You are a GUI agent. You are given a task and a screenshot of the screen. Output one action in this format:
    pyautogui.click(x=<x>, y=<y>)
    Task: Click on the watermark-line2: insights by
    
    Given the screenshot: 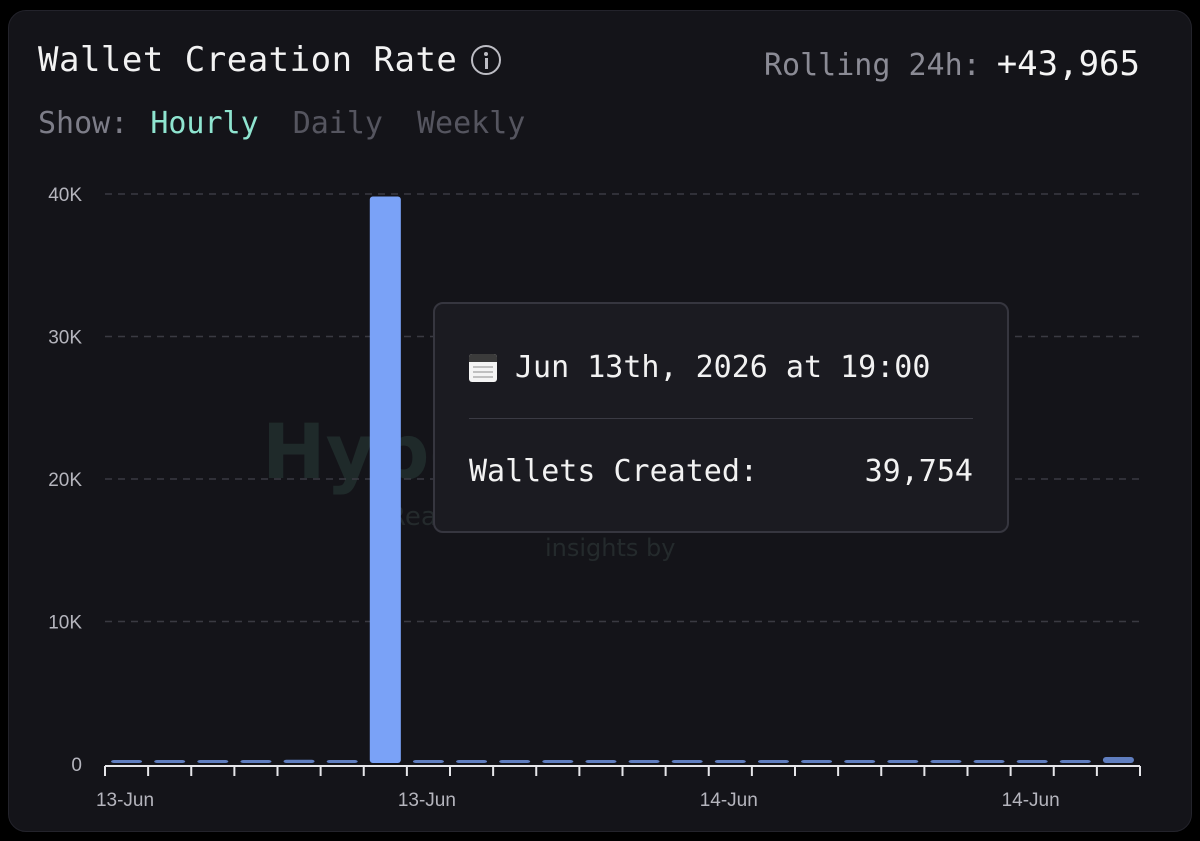 What is the action you would take?
    pyautogui.click(x=610, y=548)
    